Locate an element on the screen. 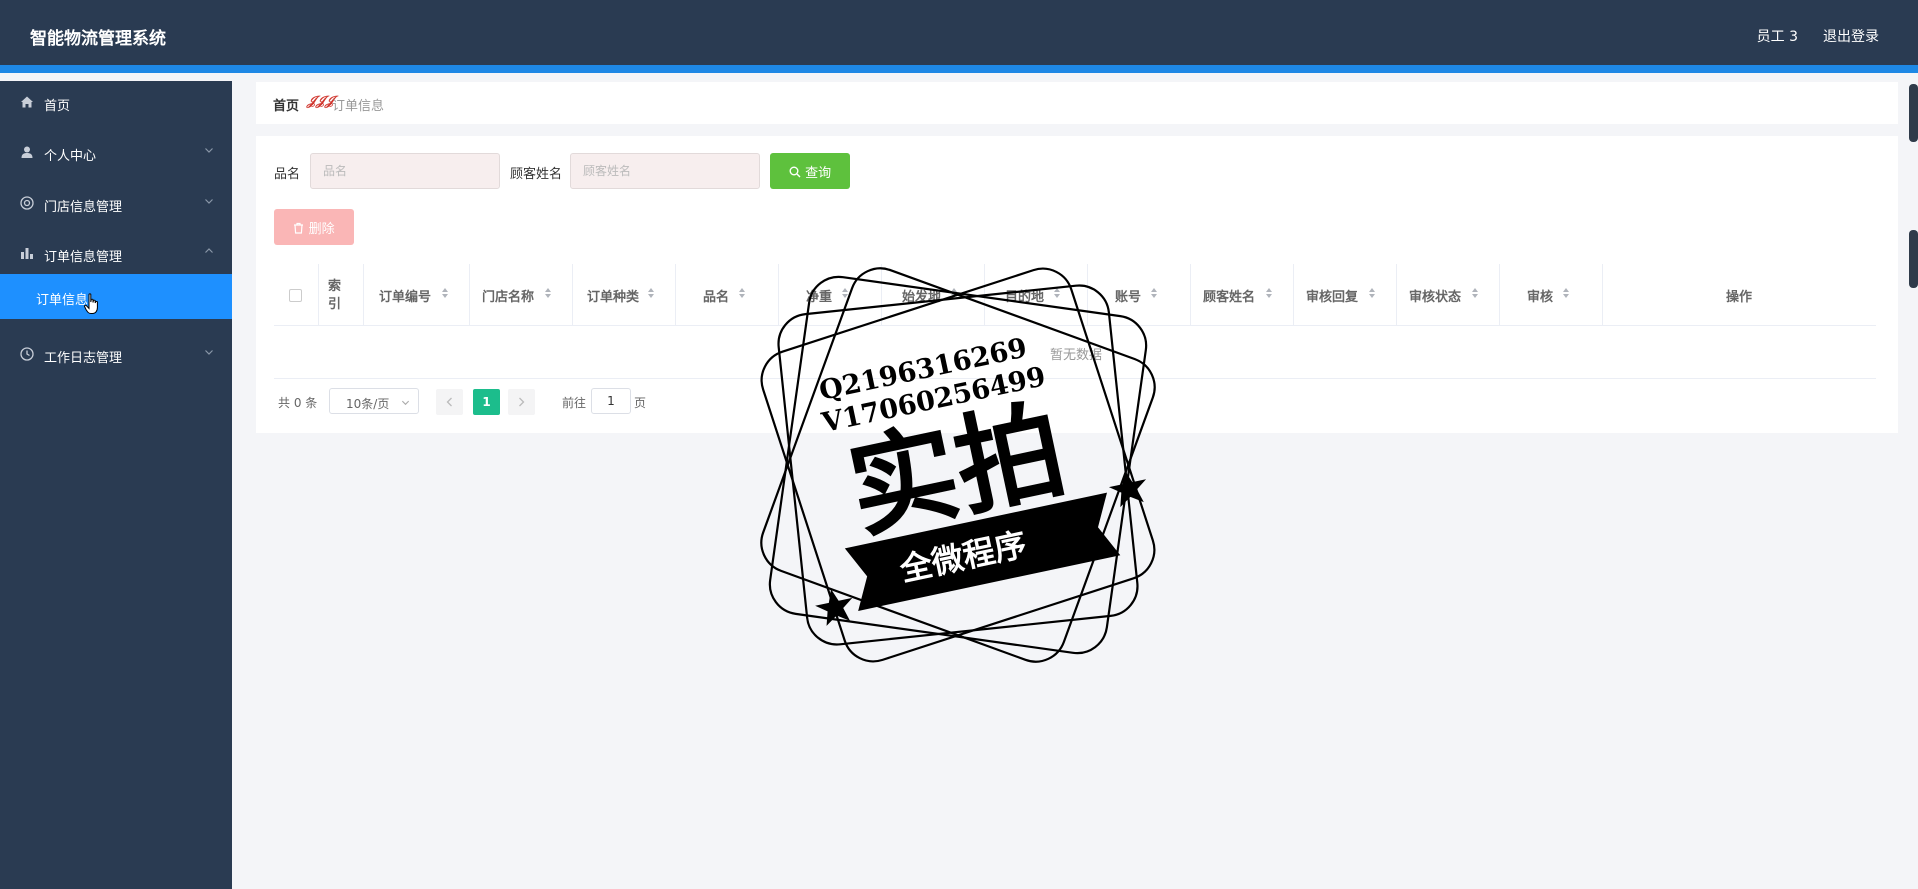 The width and height of the screenshot is (1918, 889). next-page-button is located at coordinates (521, 402).